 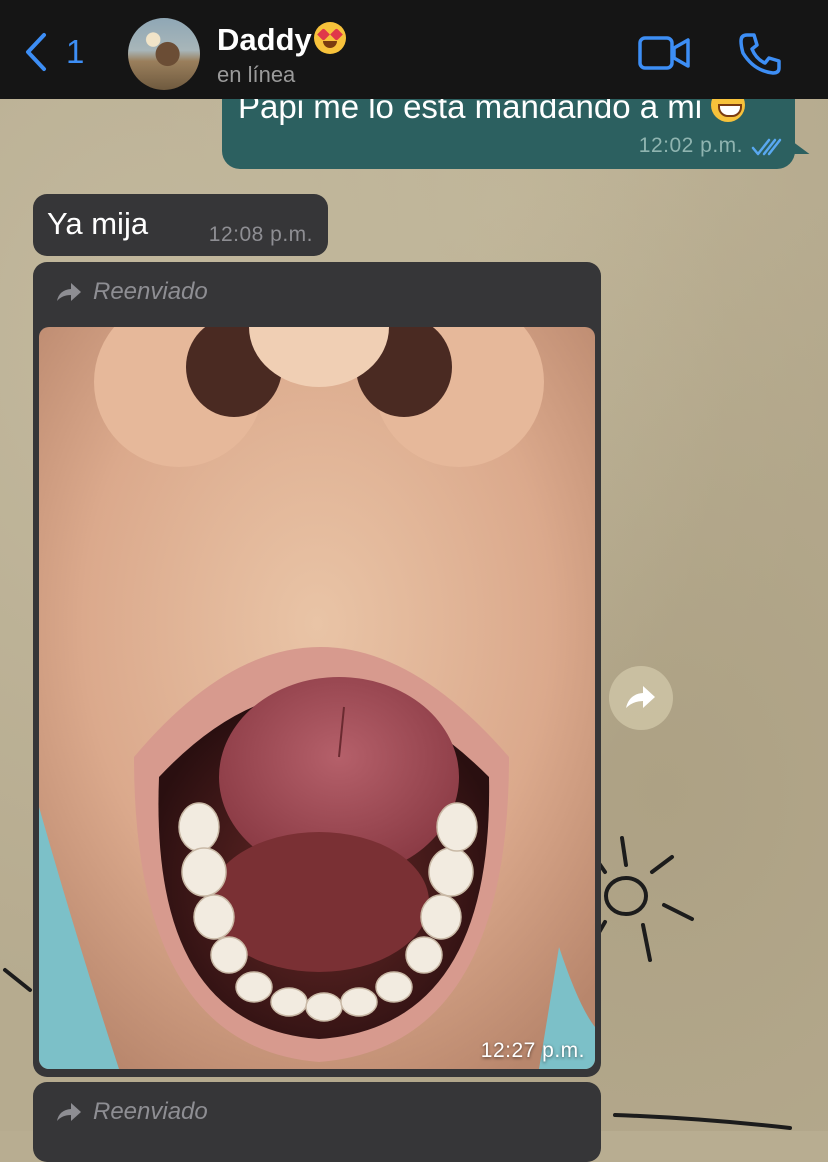 I want to click on message-text: Ya mija, so click(x=98, y=223).